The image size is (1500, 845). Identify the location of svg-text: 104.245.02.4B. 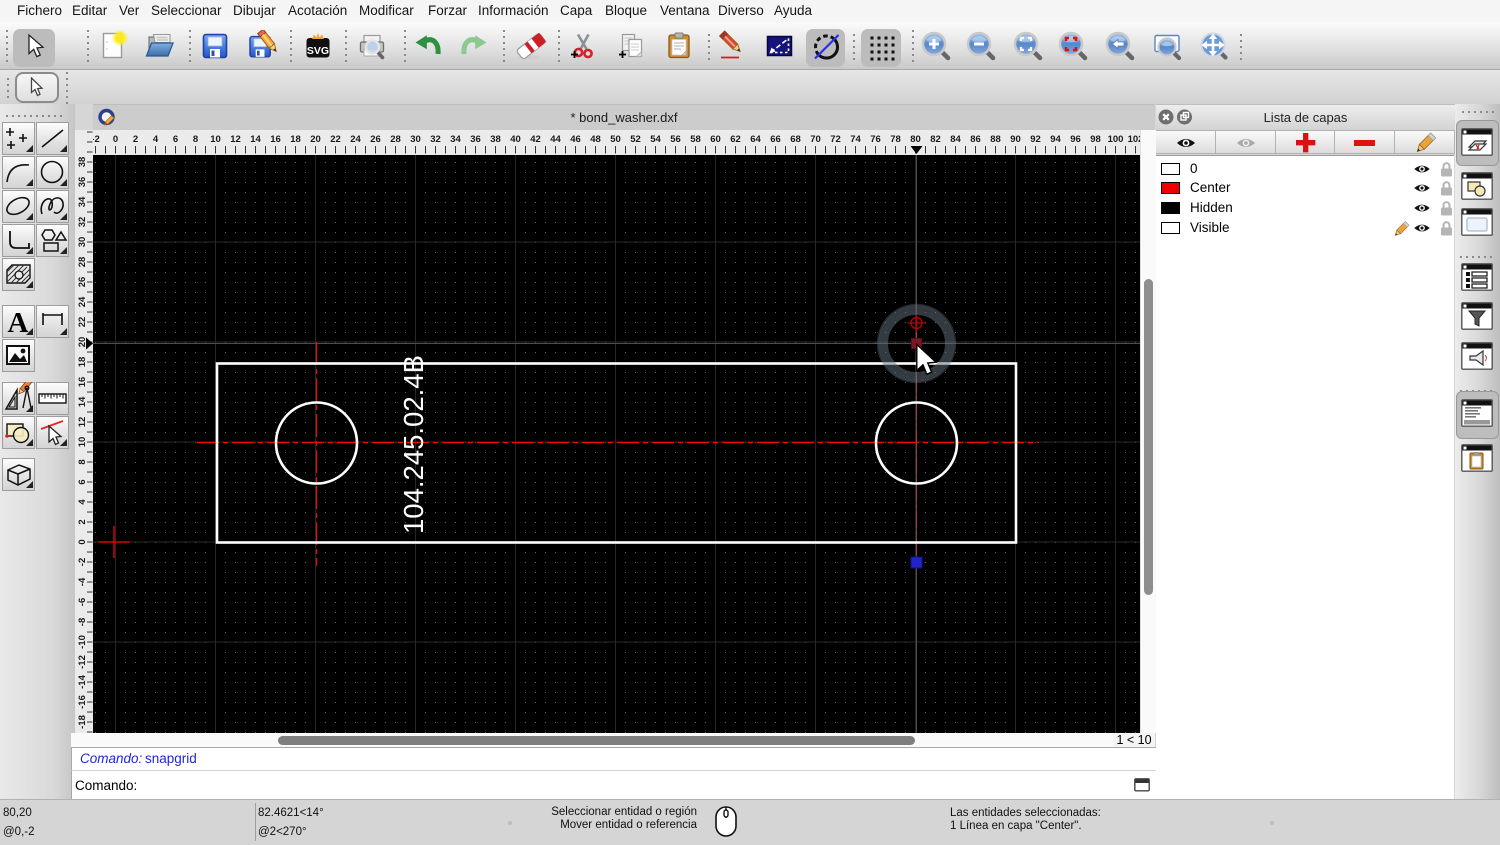
(413, 444).